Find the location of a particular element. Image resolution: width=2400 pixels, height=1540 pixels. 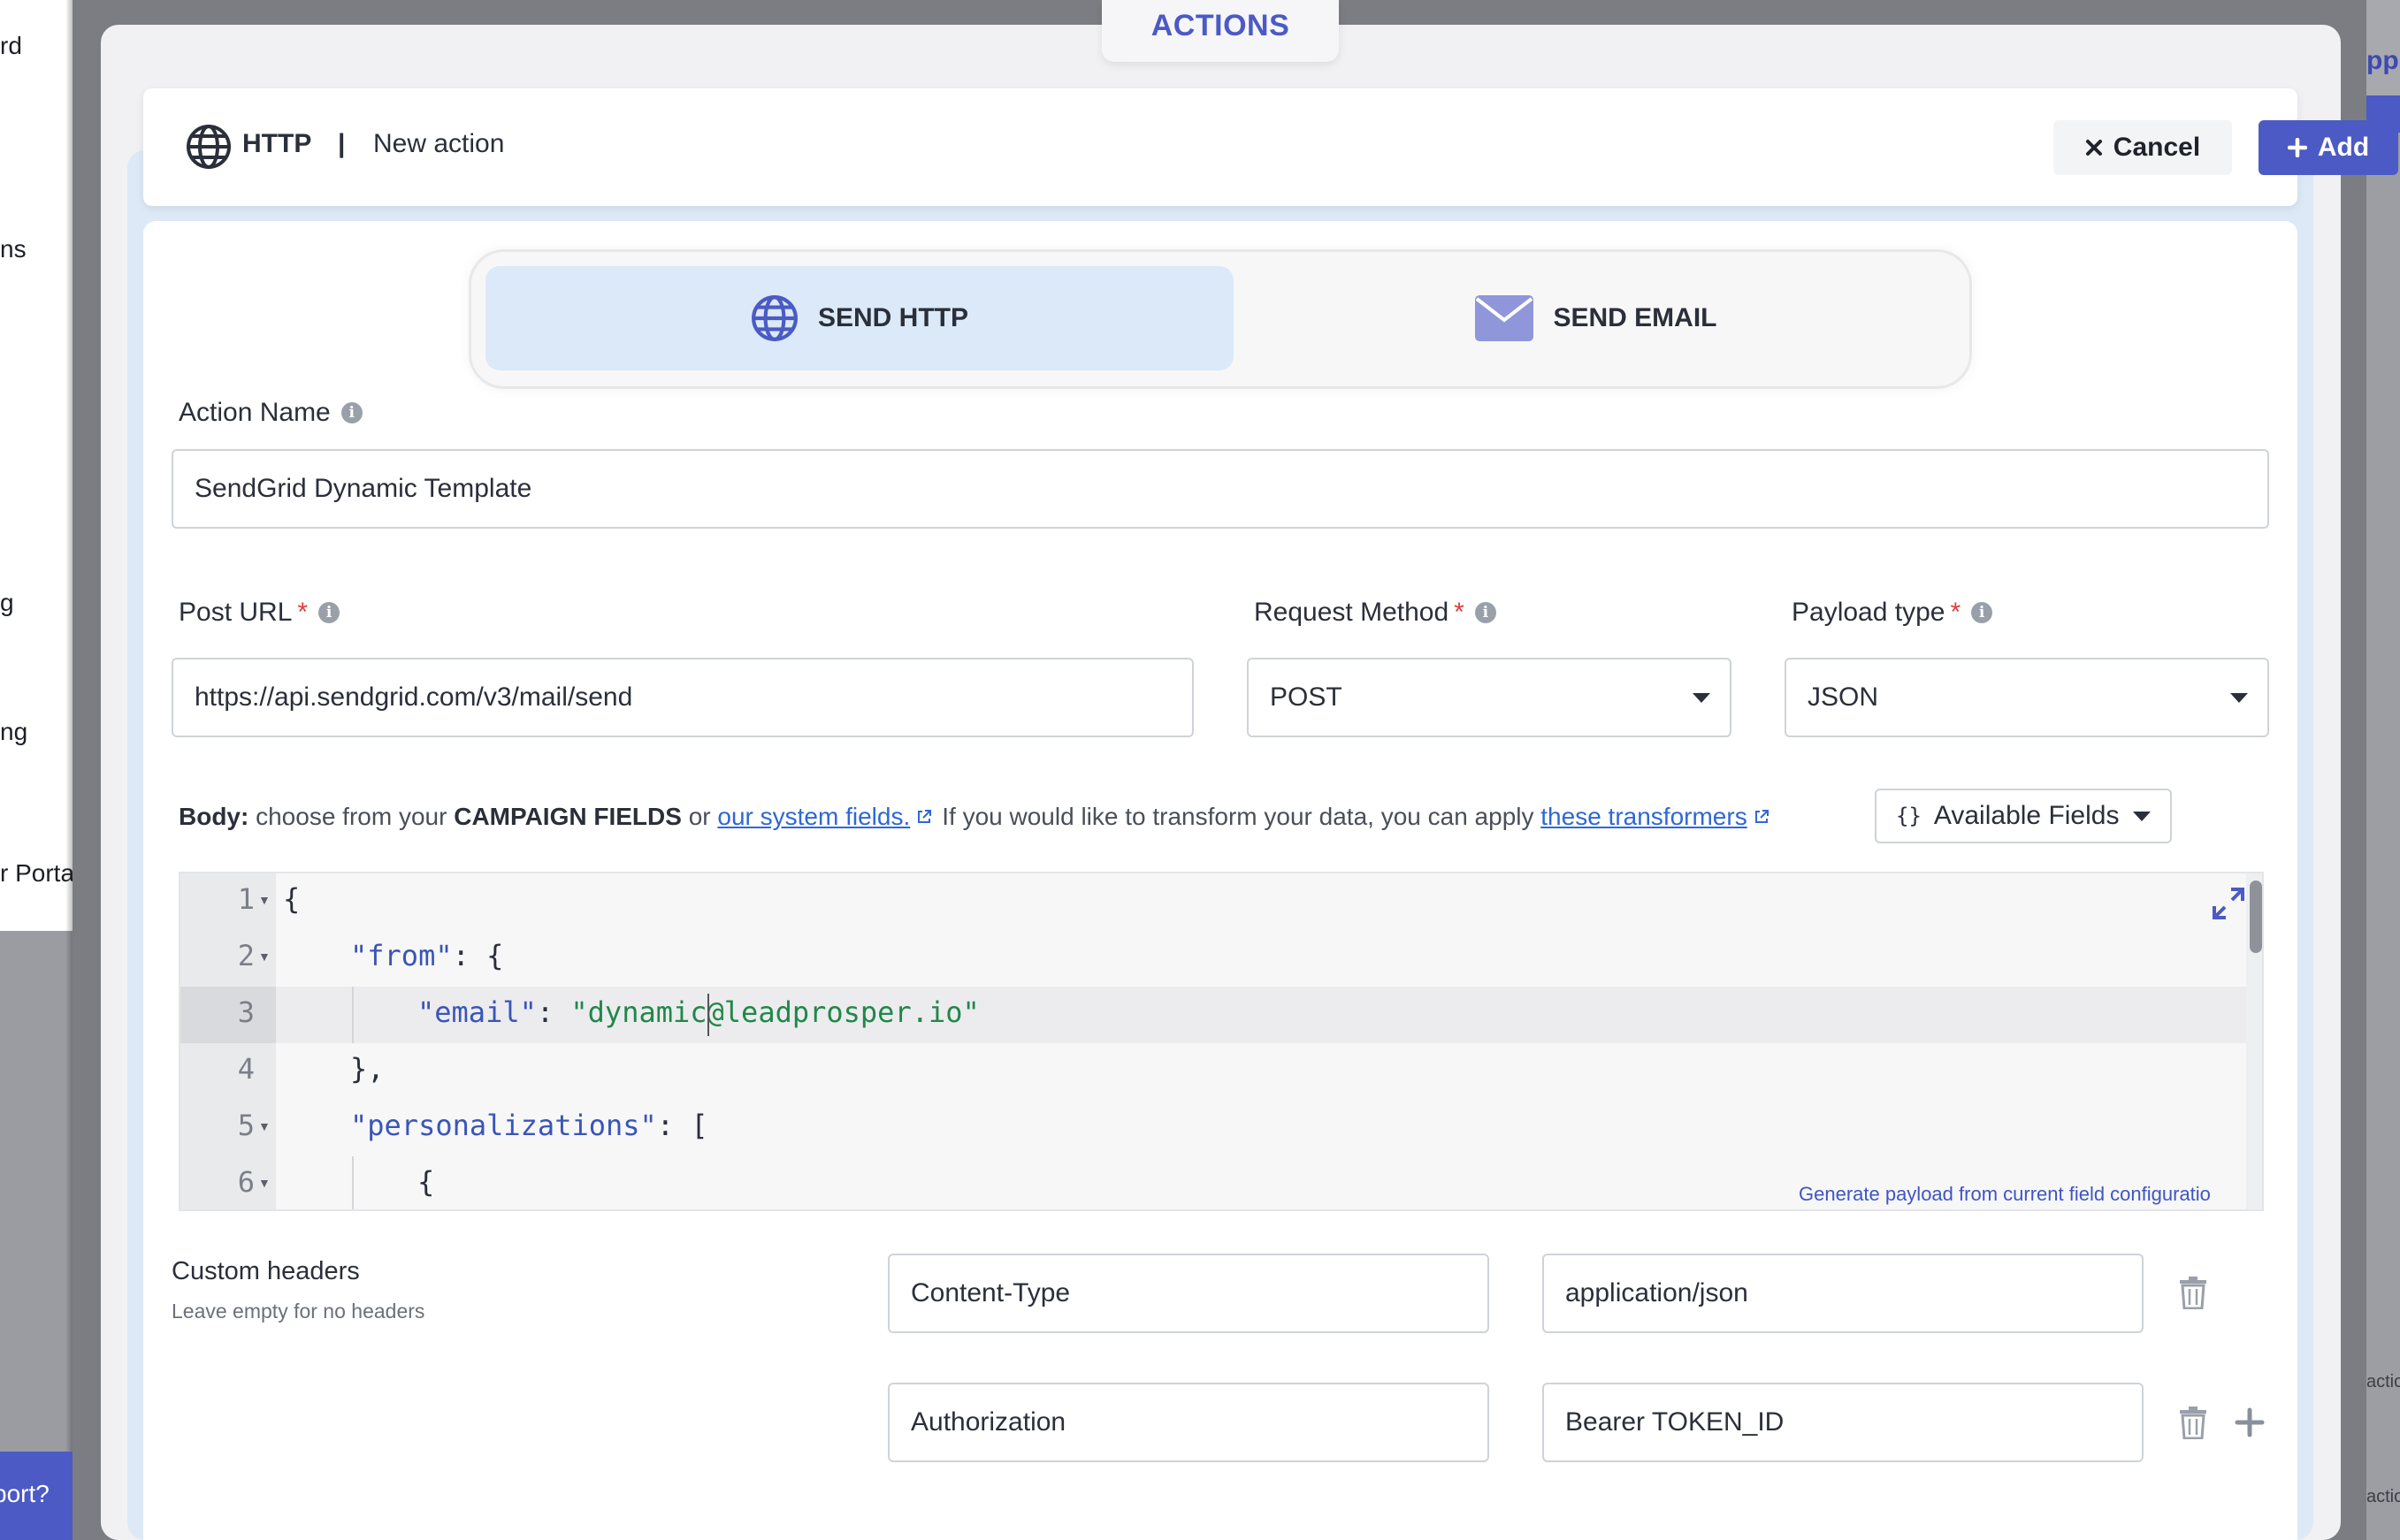

background-text: pp is located at coordinates (2382, 61).